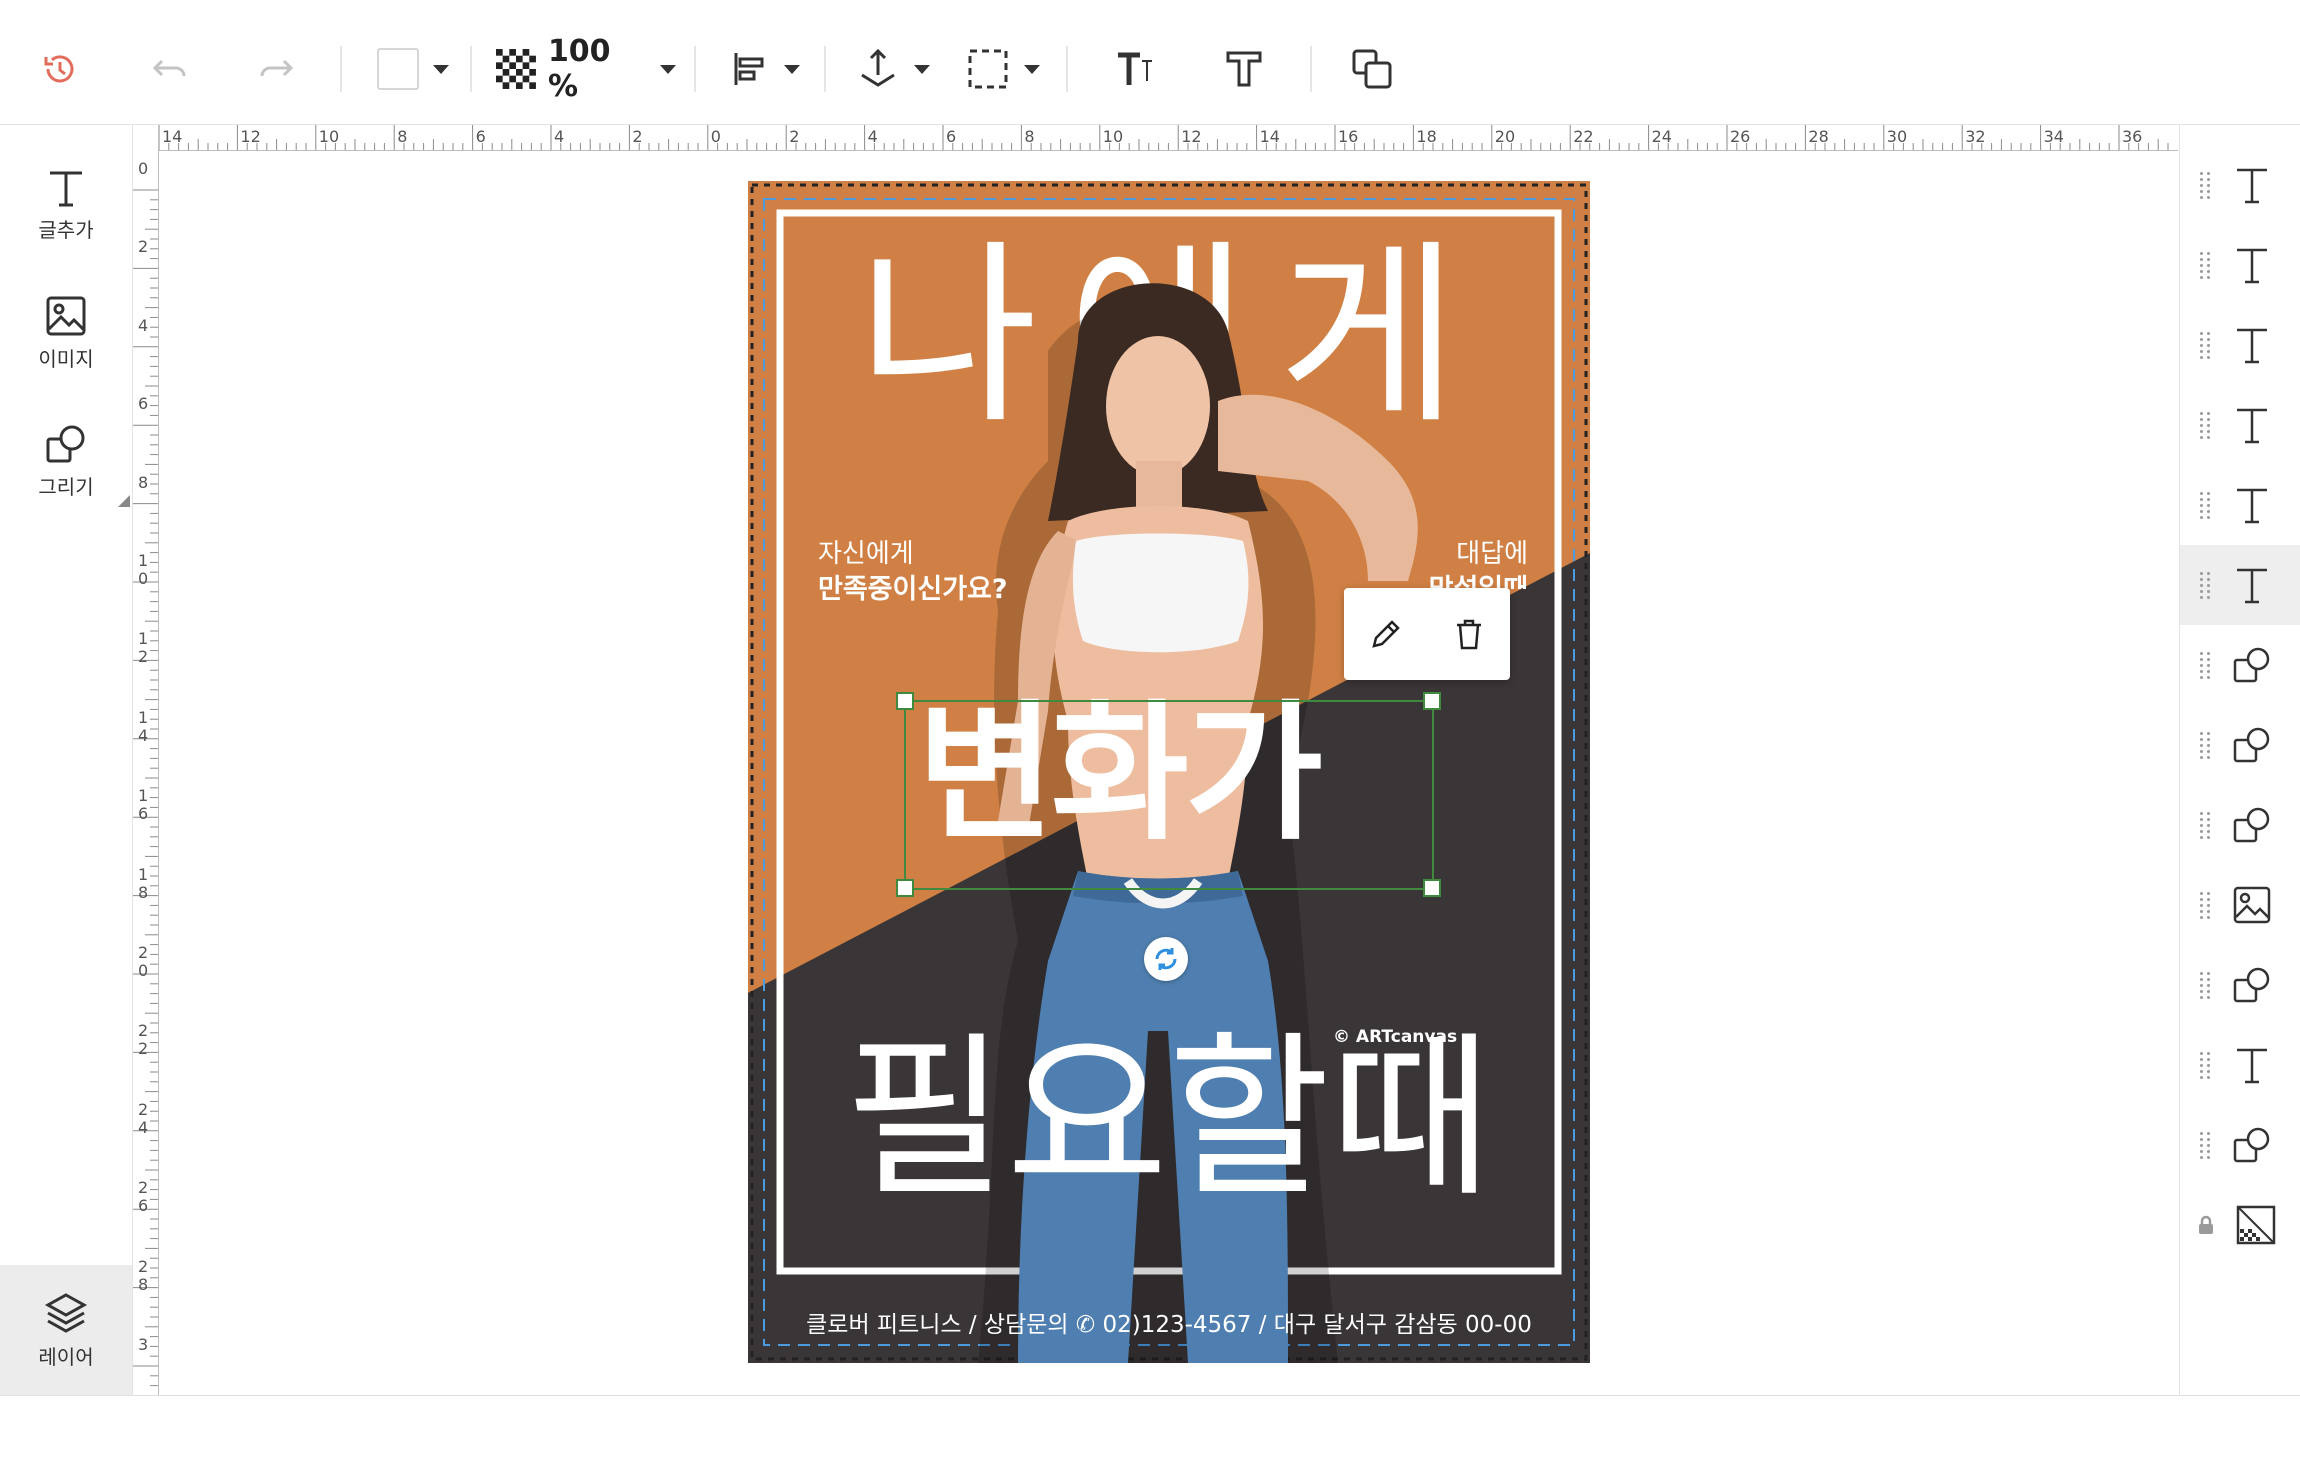 The image size is (2300, 1457). Describe the element at coordinates (905, 701) in the screenshot. I see `resize-handle-top-left` at that location.